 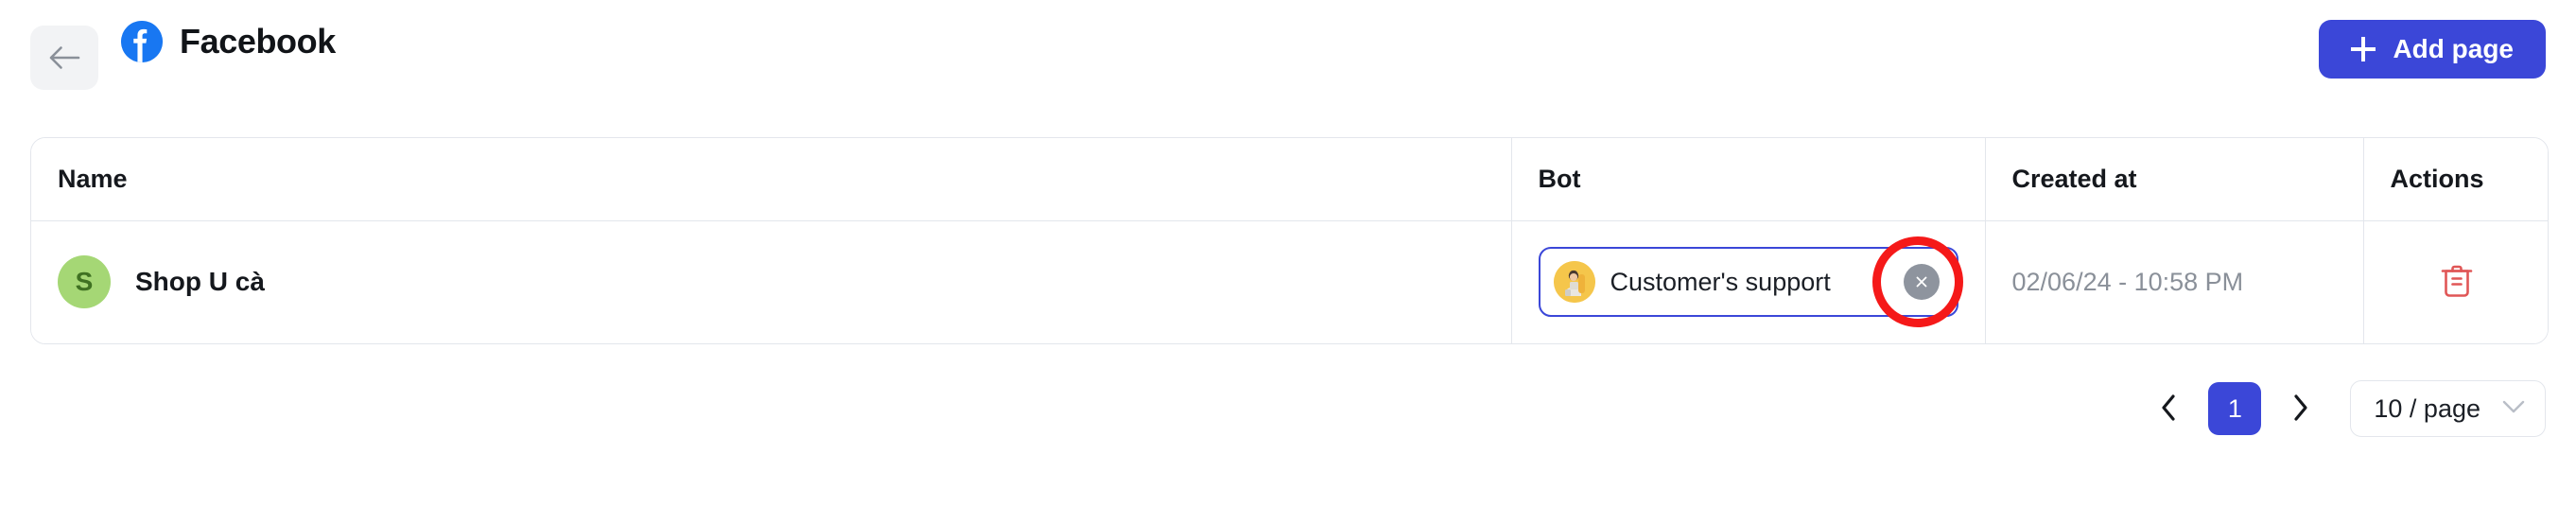 What do you see at coordinates (258, 41) in the screenshot?
I see `page-title: Facebook` at bounding box center [258, 41].